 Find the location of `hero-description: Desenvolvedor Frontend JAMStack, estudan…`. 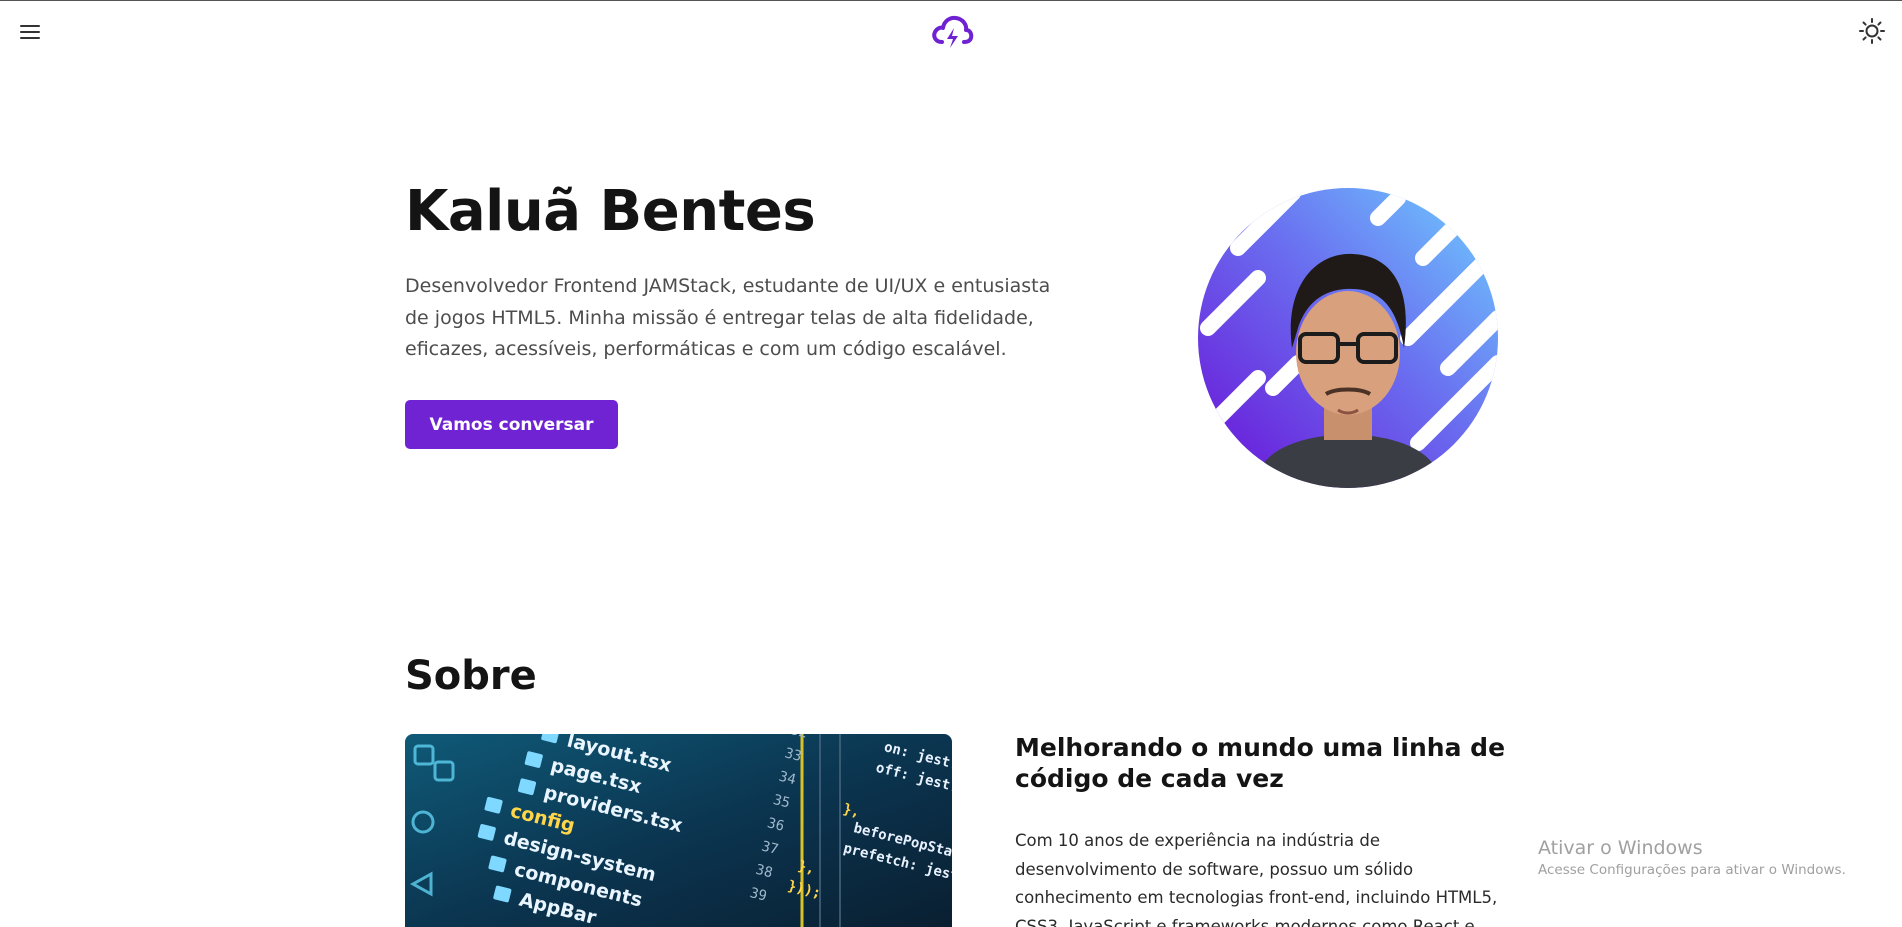

hero-description: Desenvolvedor Frontend JAMStack, estudan… is located at coordinates (728, 317).